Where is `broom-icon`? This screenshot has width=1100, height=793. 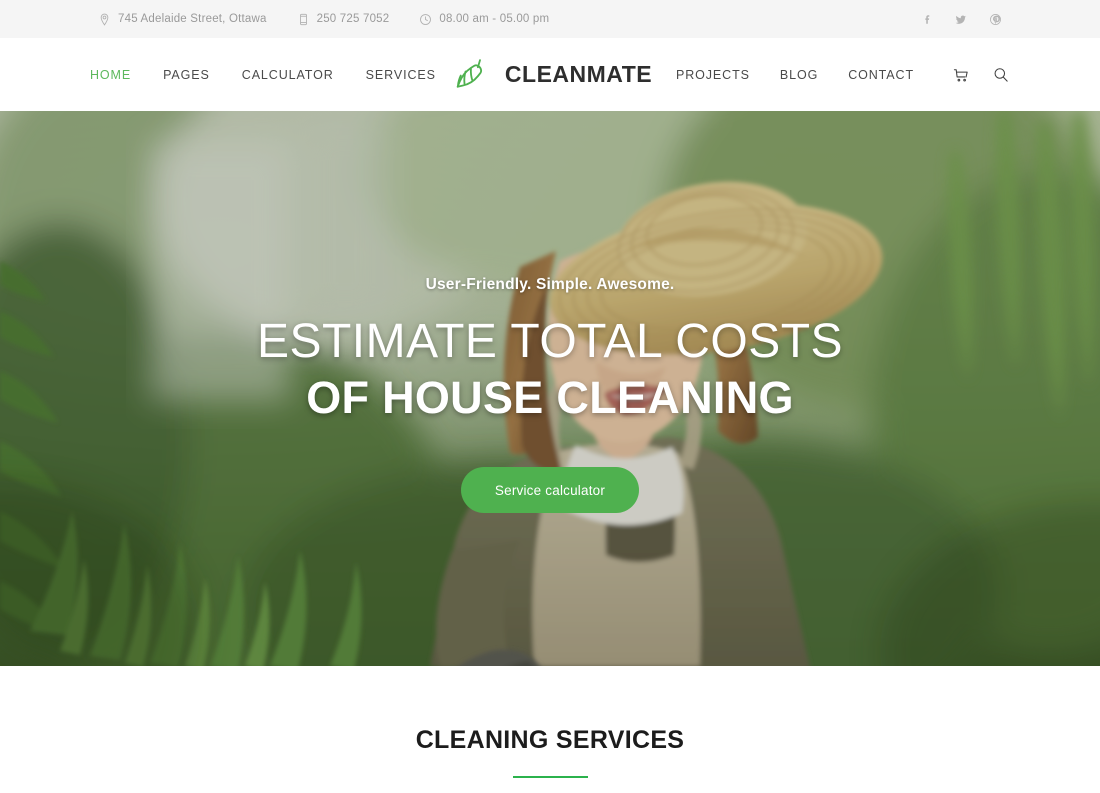
broom-icon is located at coordinates (471, 75).